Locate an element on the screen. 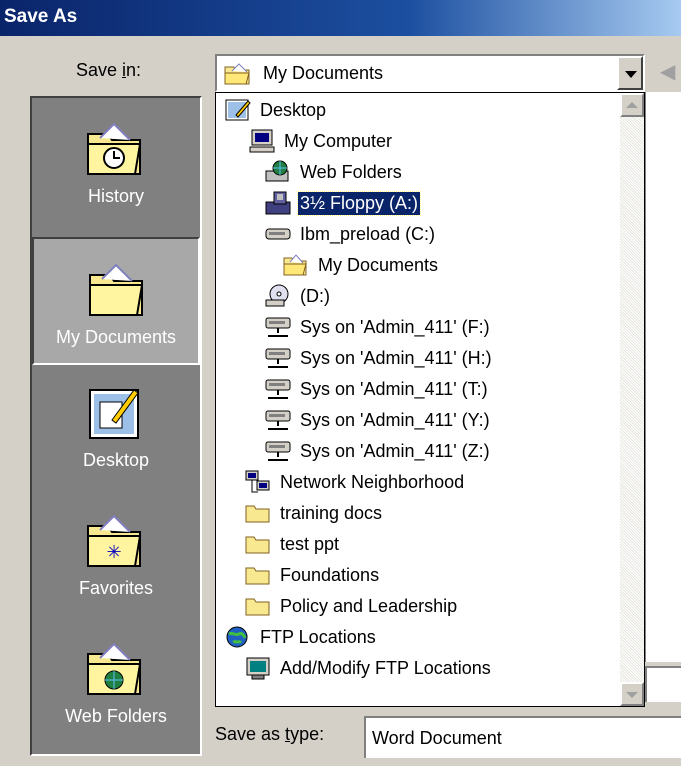 The width and height of the screenshot is (681, 766). ftp-locations-icon is located at coordinates (238, 637).